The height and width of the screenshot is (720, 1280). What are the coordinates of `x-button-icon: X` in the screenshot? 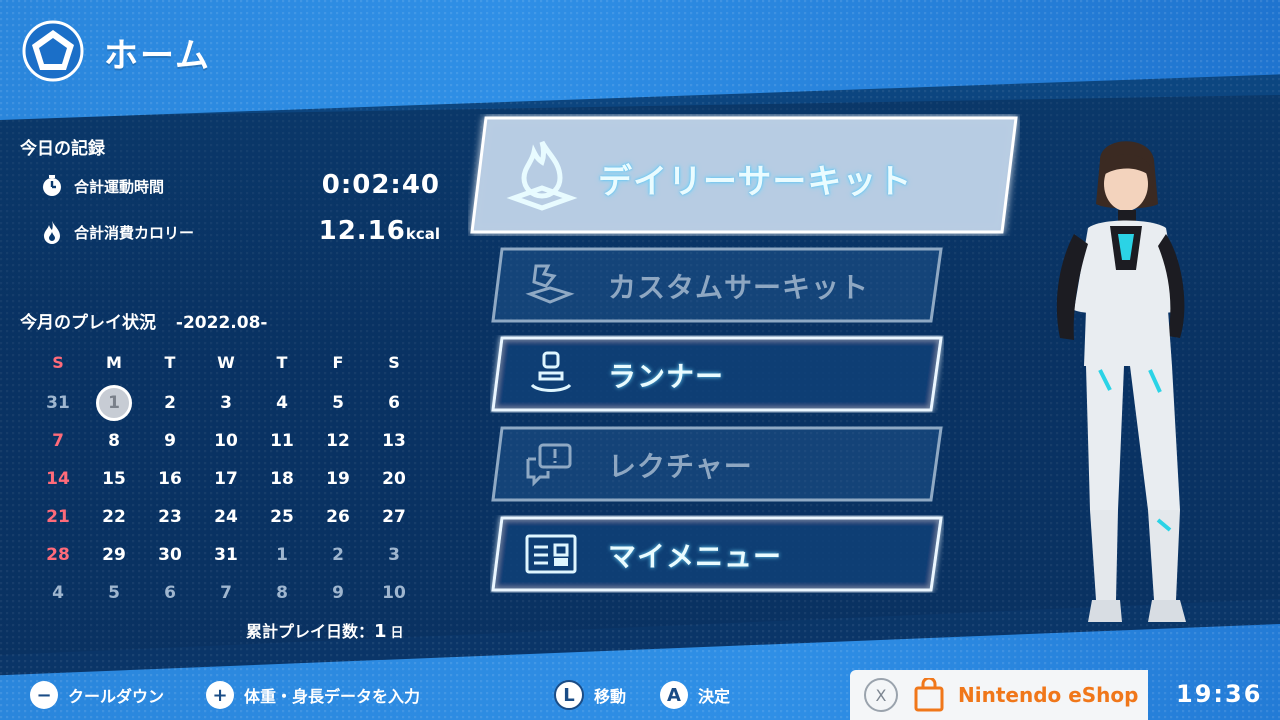 It's located at (881, 695).